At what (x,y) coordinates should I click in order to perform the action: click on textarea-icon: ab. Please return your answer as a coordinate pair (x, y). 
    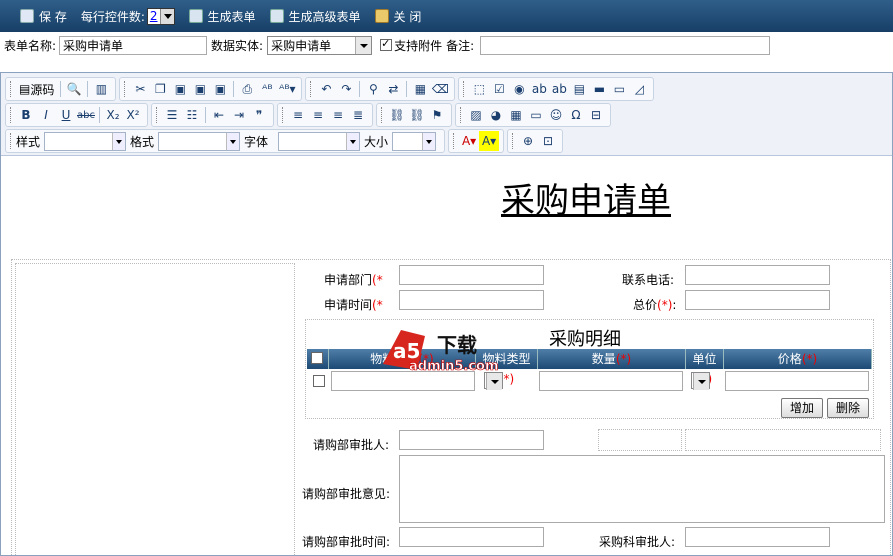
    Looking at the image, I should click on (559, 89).